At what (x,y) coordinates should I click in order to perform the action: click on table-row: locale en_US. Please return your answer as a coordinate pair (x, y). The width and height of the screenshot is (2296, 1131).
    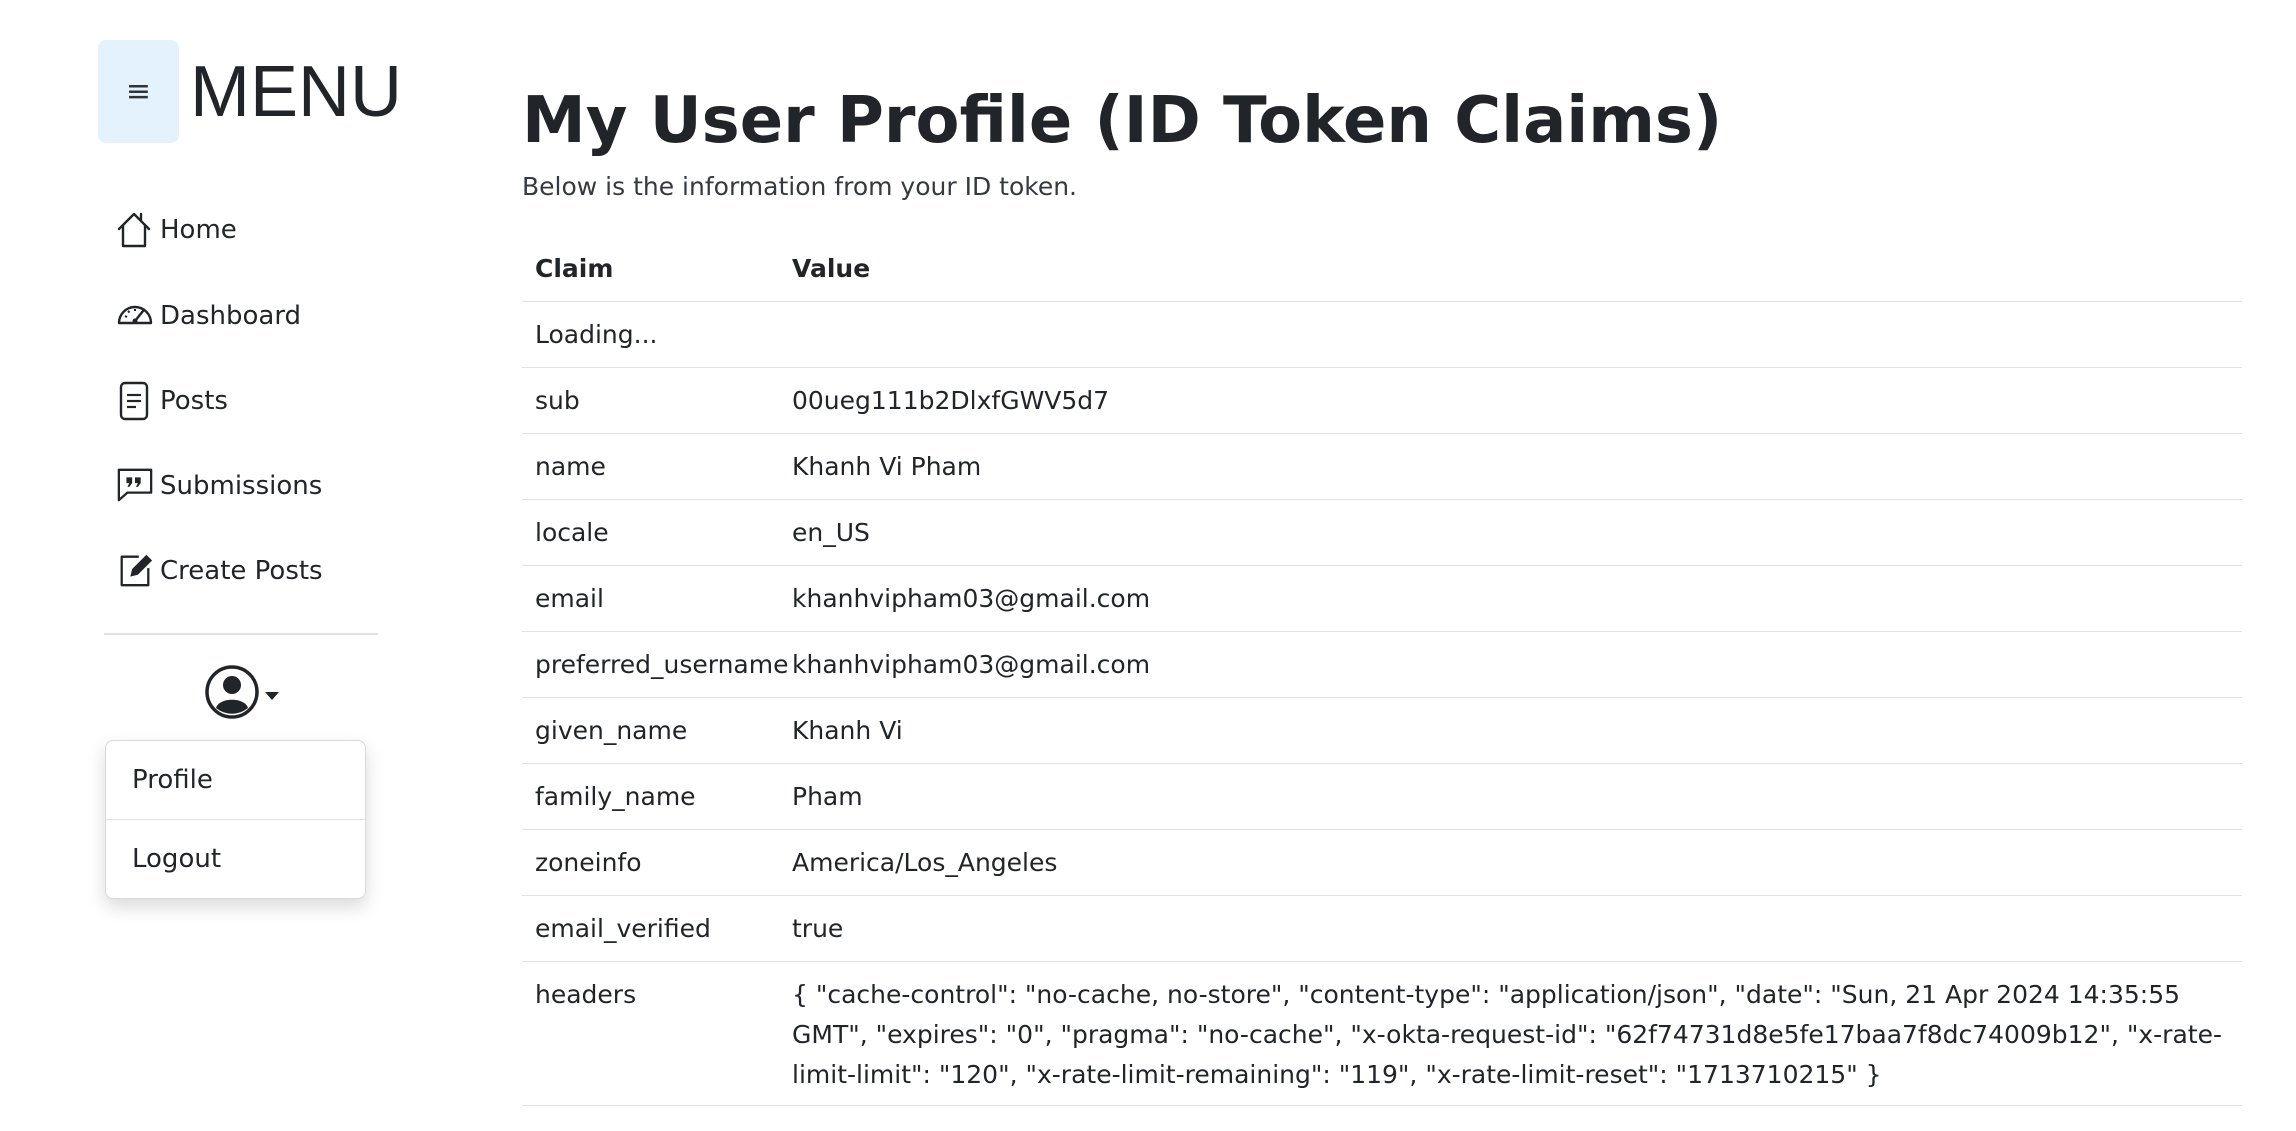
    Looking at the image, I should click on (1382, 533).